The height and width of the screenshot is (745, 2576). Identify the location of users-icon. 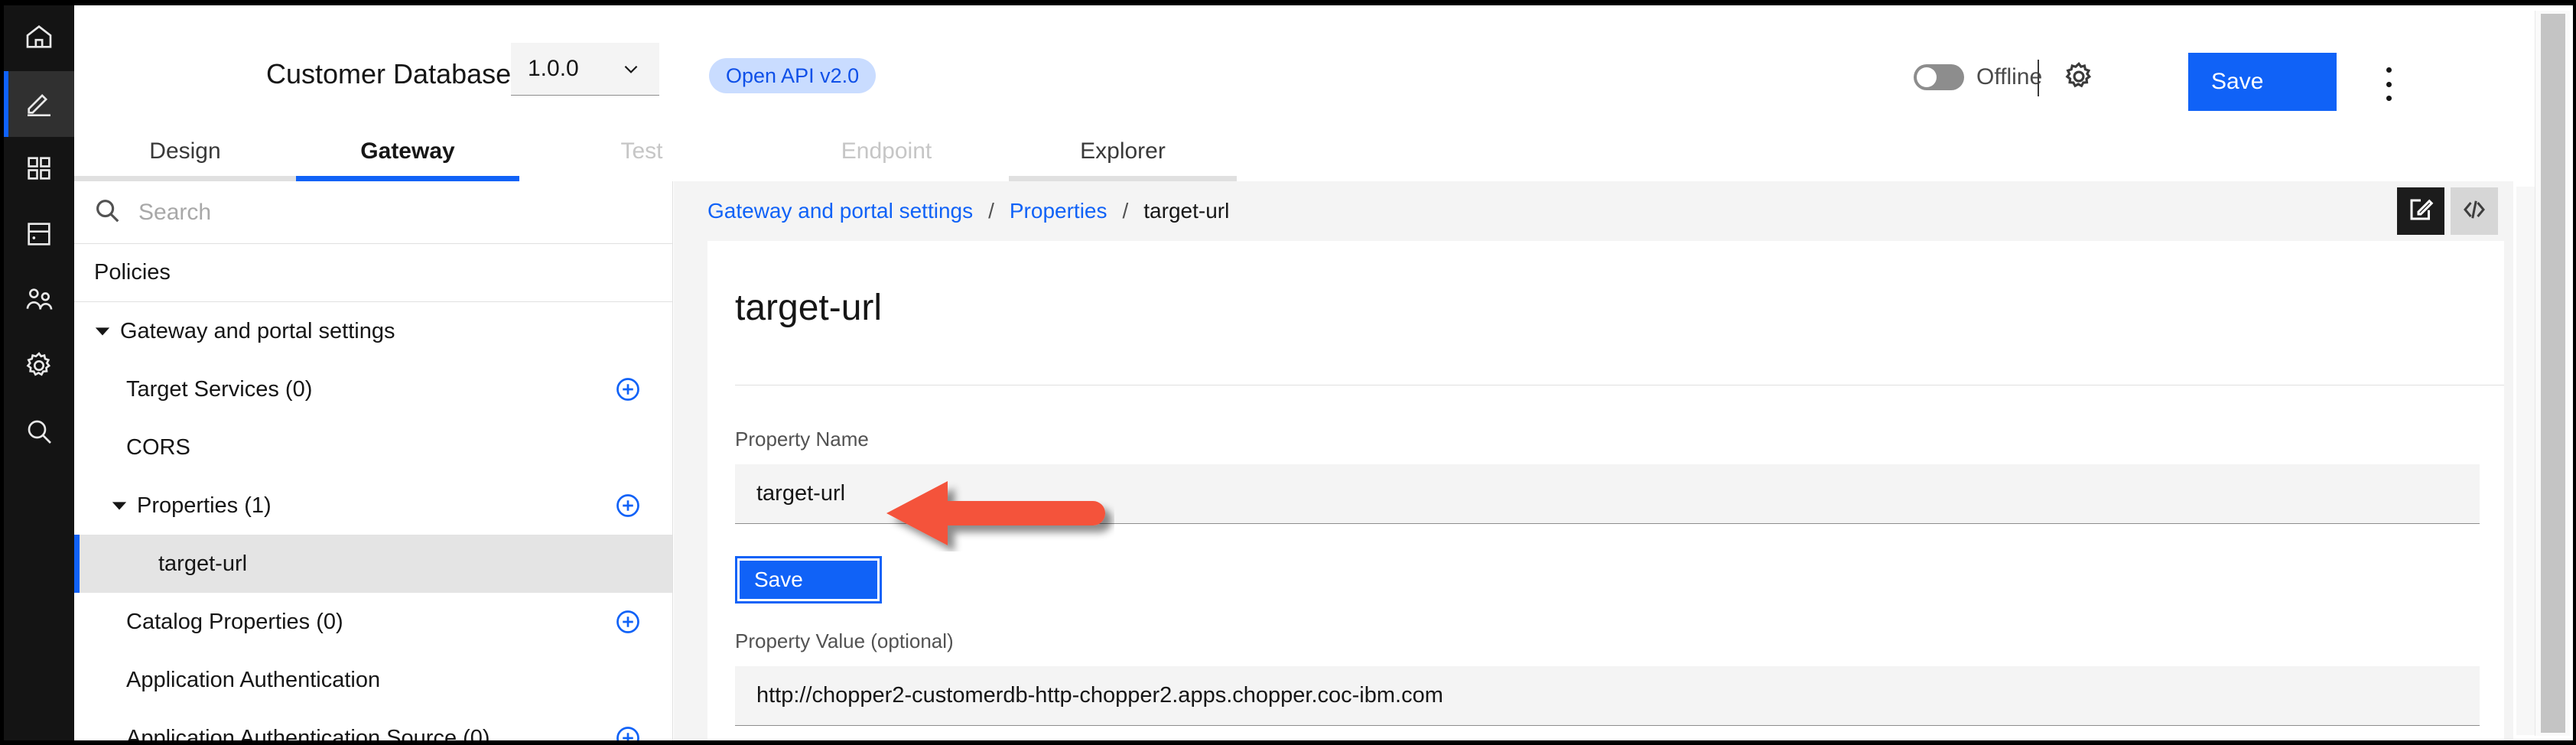
(39, 302).